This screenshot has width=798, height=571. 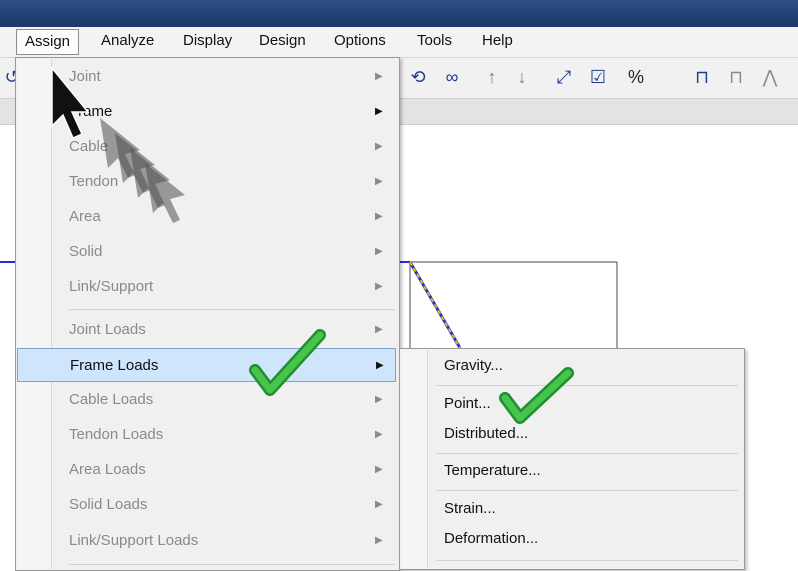 I want to click on cursor-trail-icon, so click(x=142, y=170).